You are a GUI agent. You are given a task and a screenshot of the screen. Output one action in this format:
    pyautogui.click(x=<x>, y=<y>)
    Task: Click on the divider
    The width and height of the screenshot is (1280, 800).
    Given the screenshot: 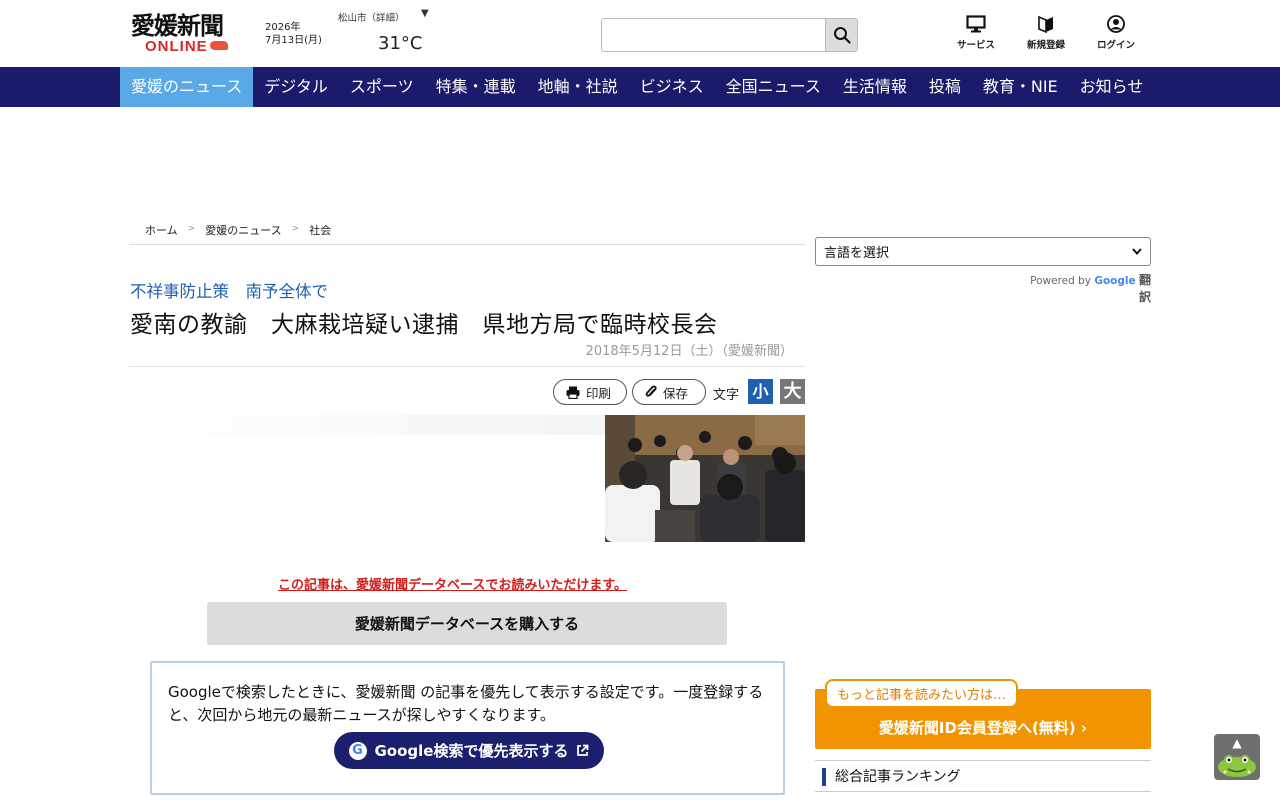 What is the action you would take?
    pyautogui.click(x=467, y=366)
    